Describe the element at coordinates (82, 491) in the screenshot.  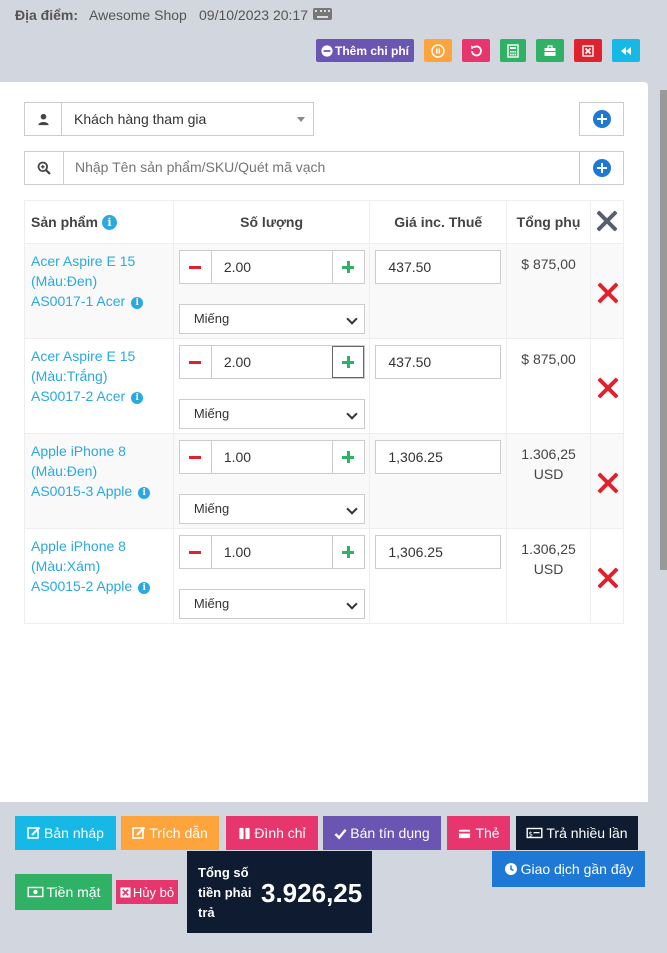
I see `product-sku: AS0015-3 Apple` at that location.